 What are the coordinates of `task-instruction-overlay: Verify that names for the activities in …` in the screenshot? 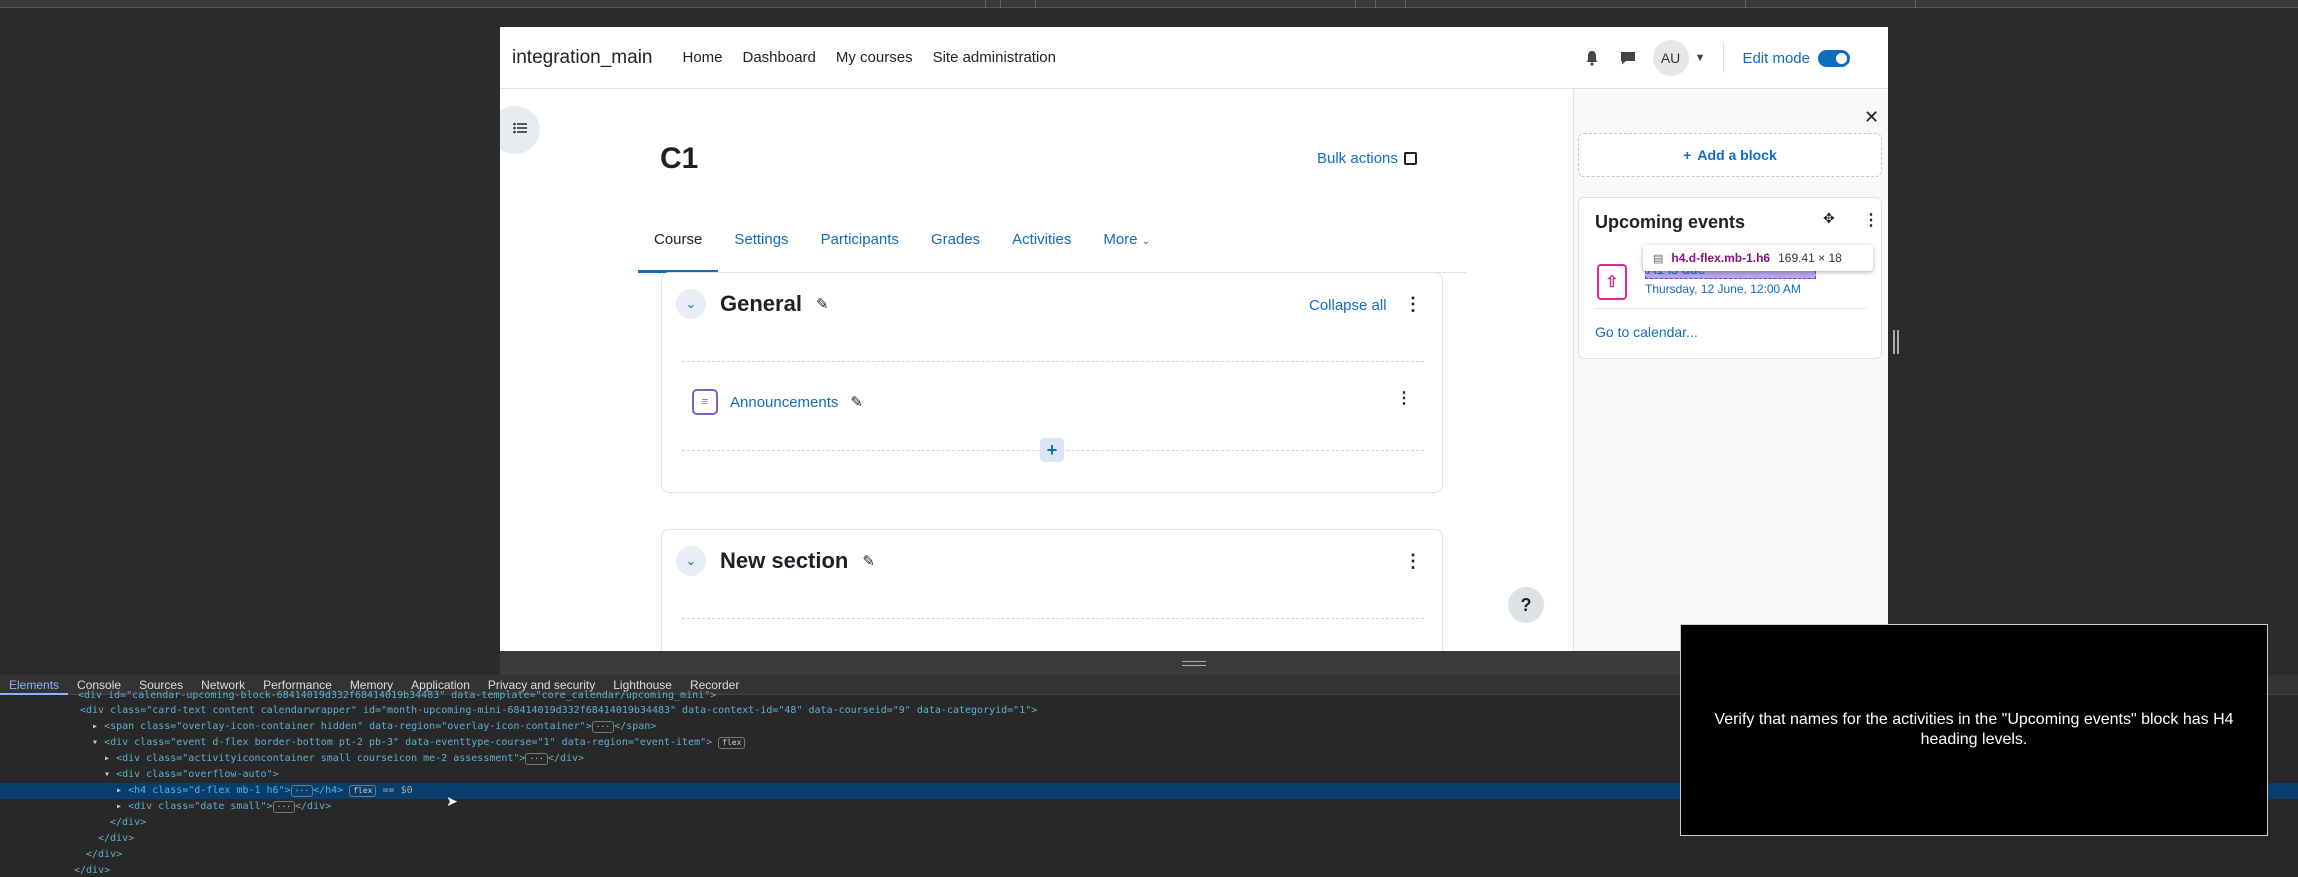 It's located at (1974, 730).